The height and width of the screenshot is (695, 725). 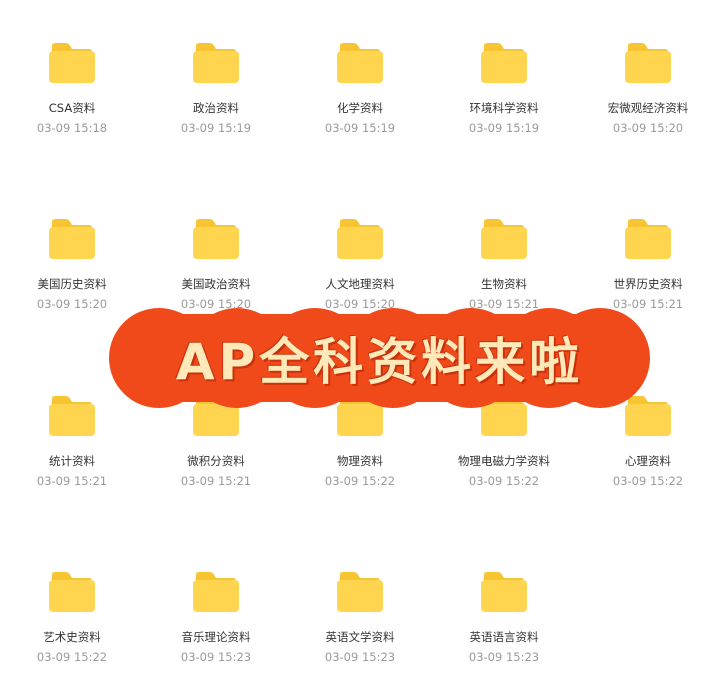 What do you see at coordinates (360, 98) in the screenshot?
I see `folder-item: 化学资料 03-09 15:19` at bounding box center [360, 98].